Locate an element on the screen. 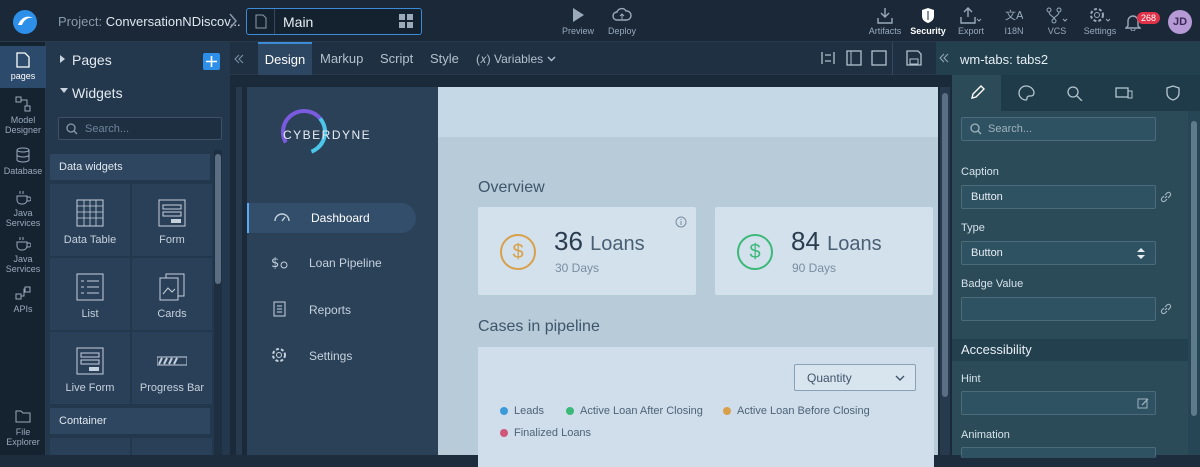 This screenshot has width=1200, height=467. edit-icon is located at coordinates (1143, 403).